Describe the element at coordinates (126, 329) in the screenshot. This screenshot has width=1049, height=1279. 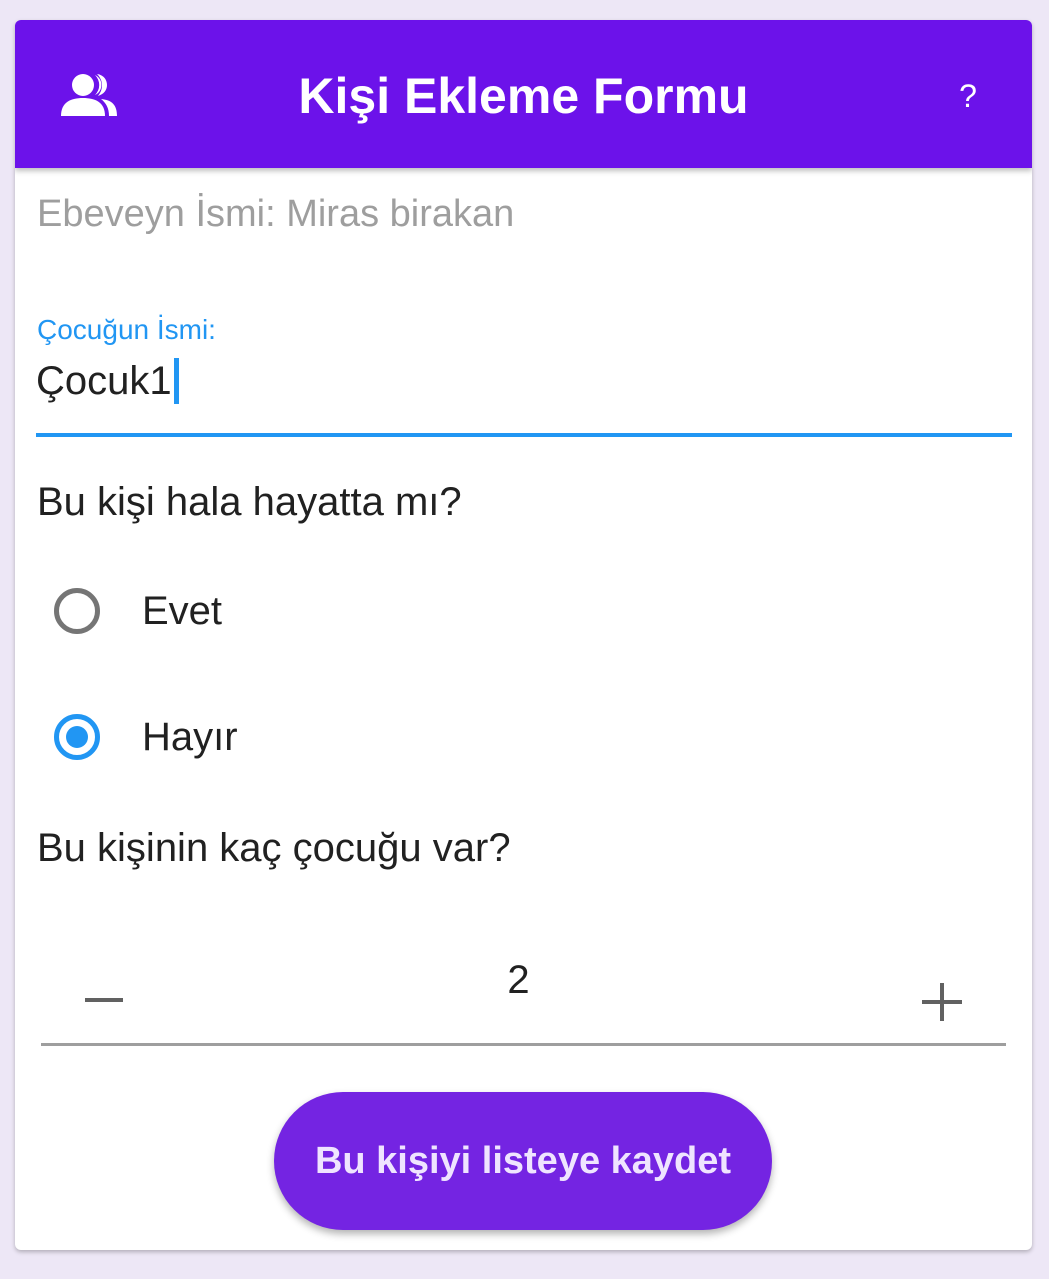
I see `child-name-label: Çocuğun İsmi:` at that location.